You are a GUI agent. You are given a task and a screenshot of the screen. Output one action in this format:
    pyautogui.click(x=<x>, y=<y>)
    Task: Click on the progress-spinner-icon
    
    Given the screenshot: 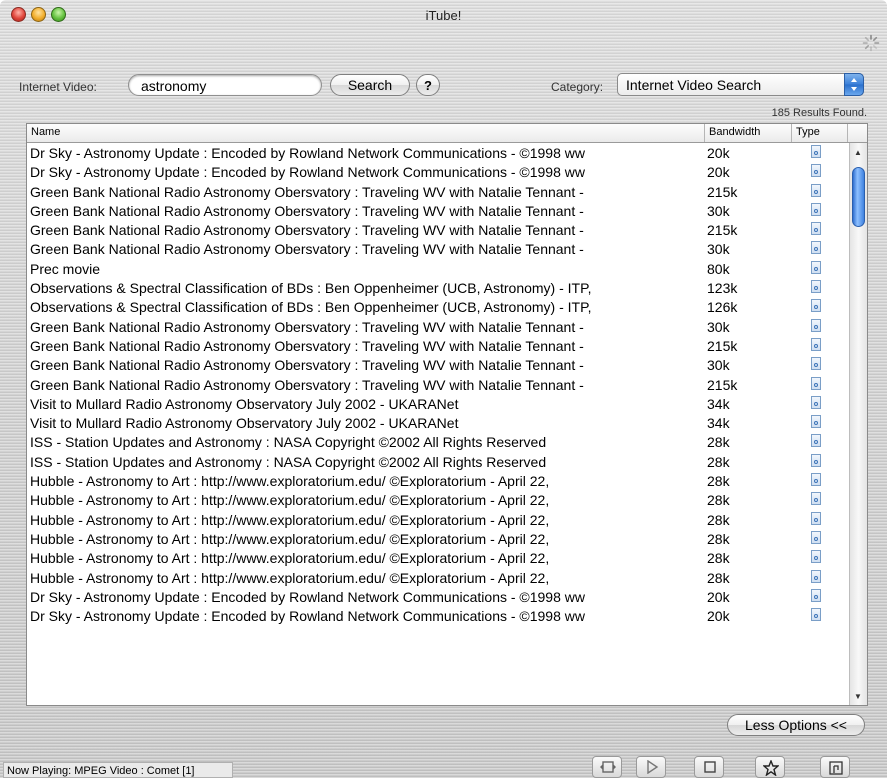 What is the action you would take?
    pyautogui.click(x=871, y=43)
    